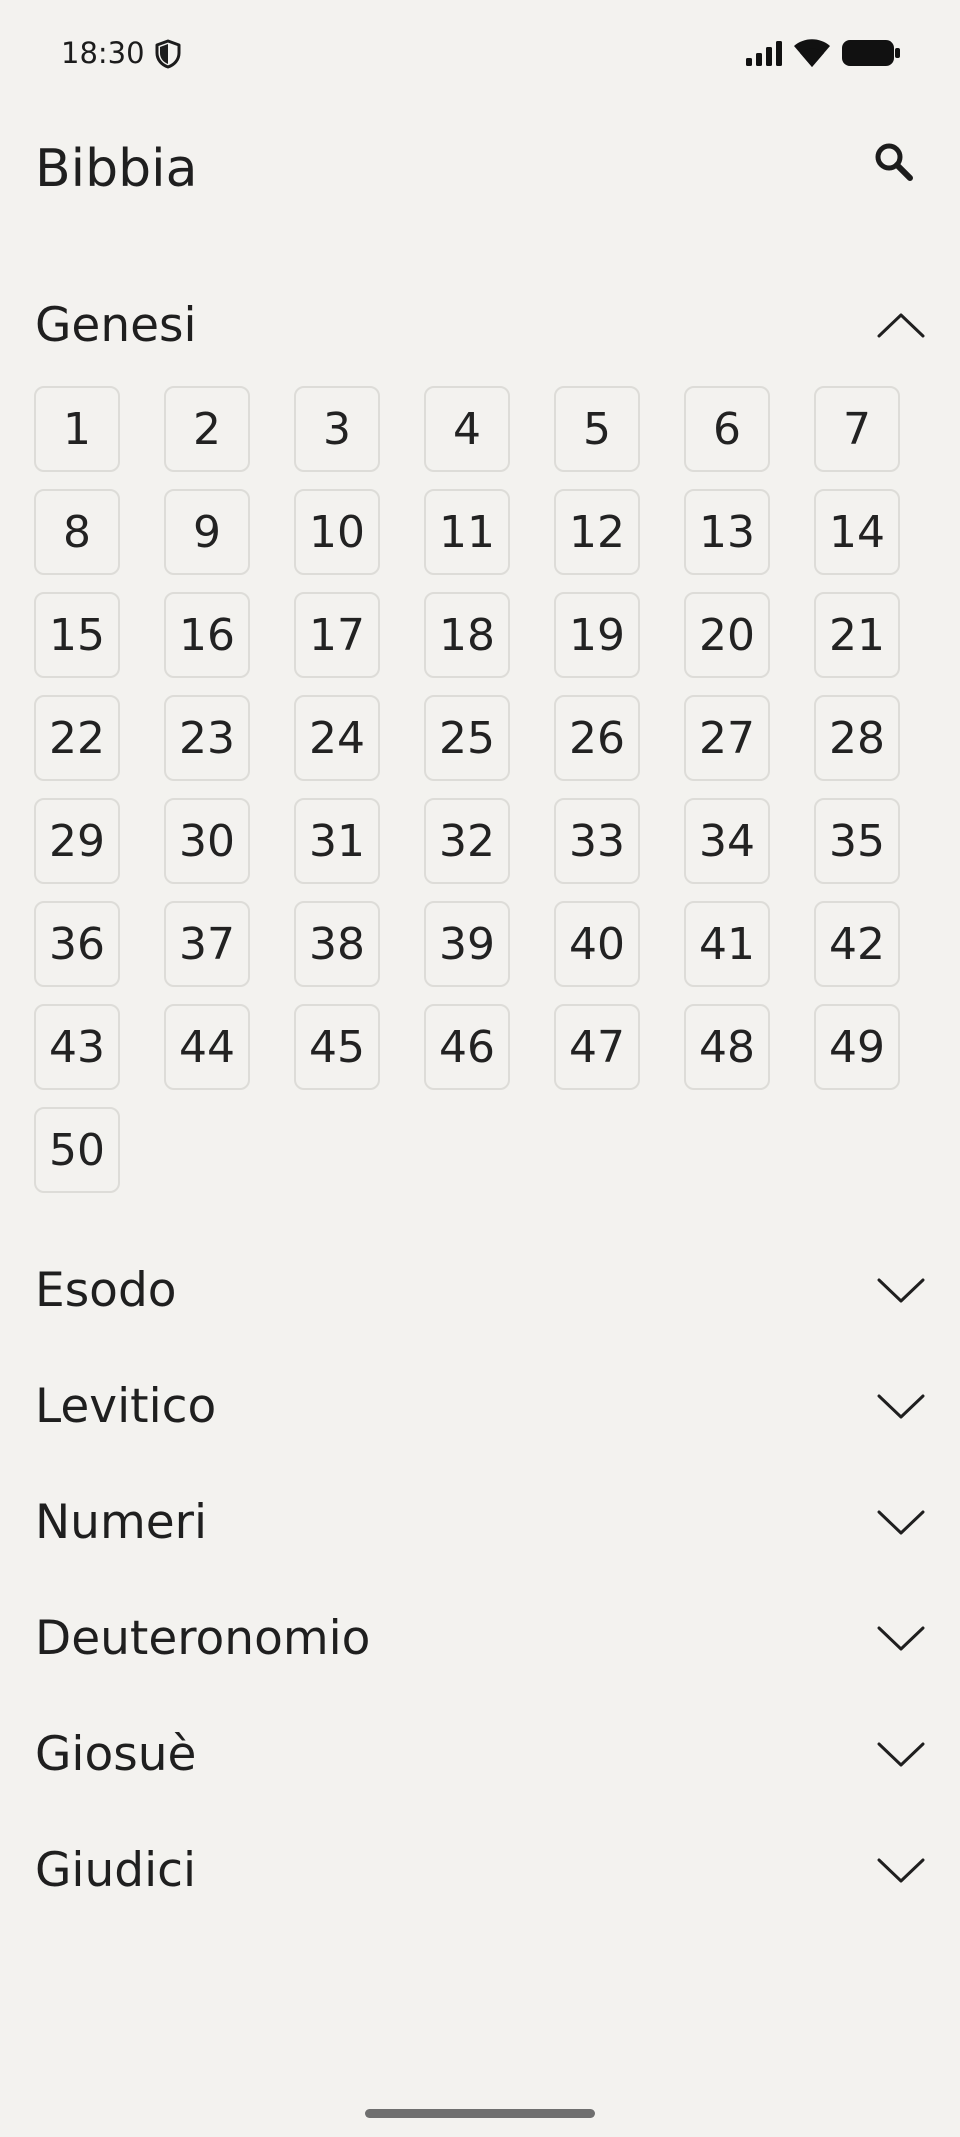  I want to click on chapter-button: 39, so click(467, 944).